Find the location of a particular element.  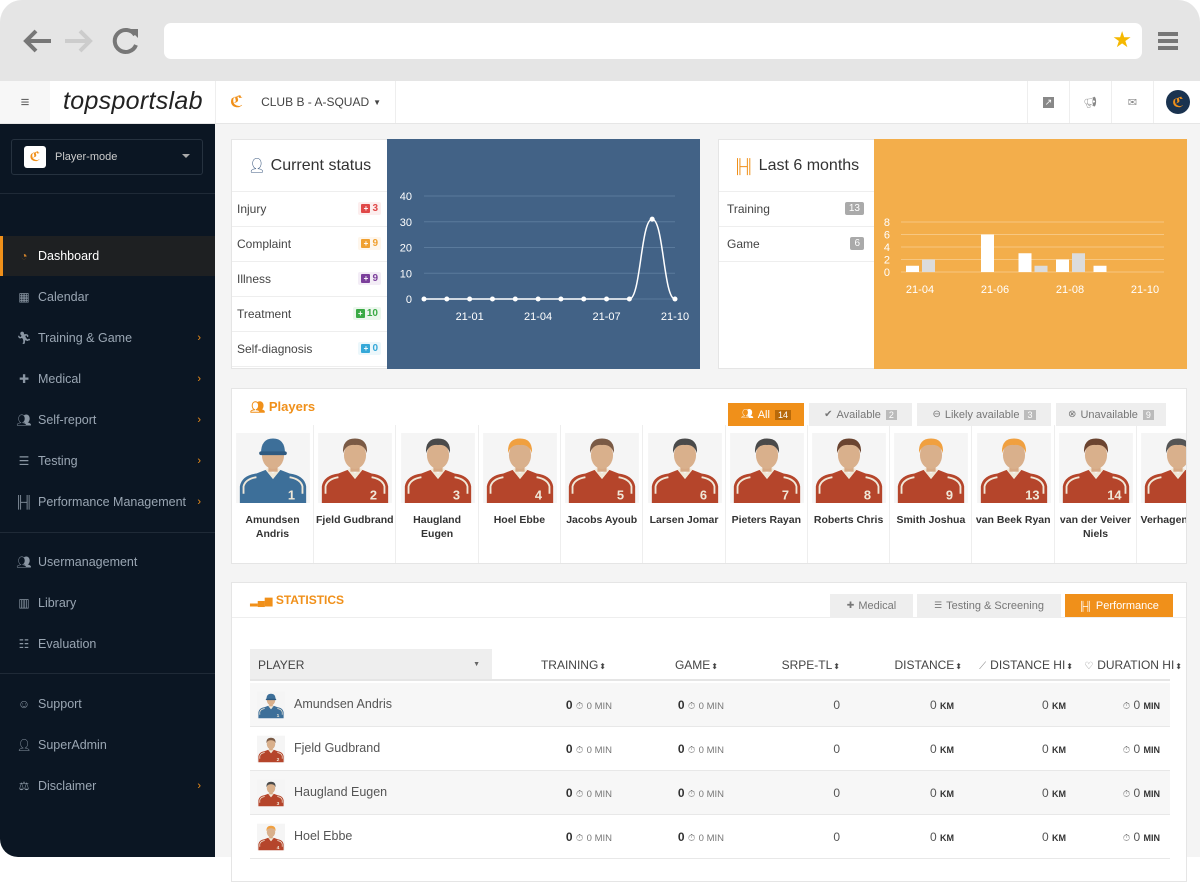

stat-tab-medical: ✚ Medical is located at coordinates (871, 605).